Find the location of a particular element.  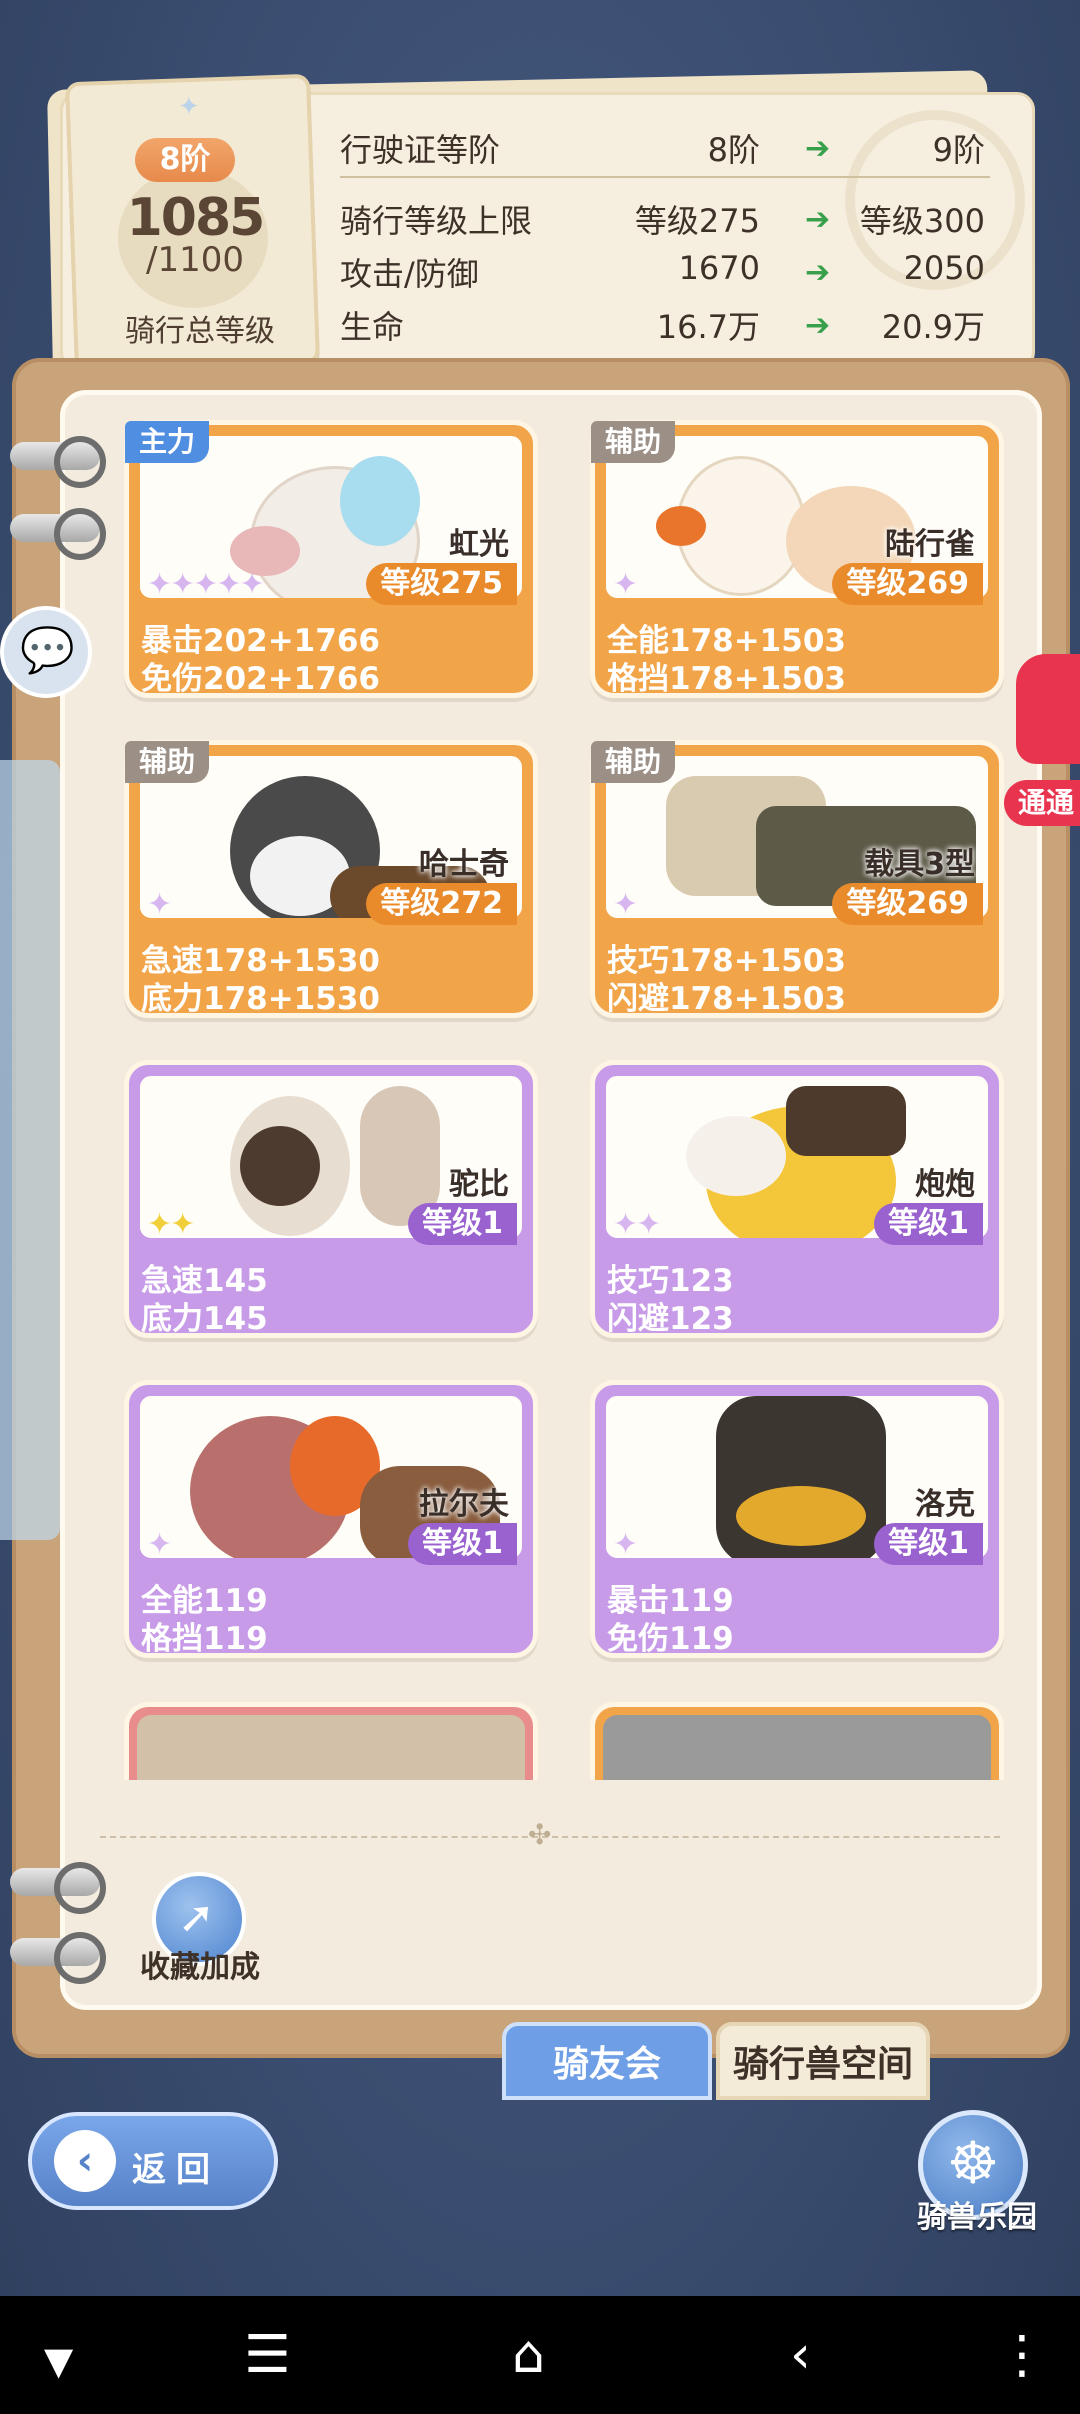

stat-current: 16.7万 is located at coordinates (708, 327).